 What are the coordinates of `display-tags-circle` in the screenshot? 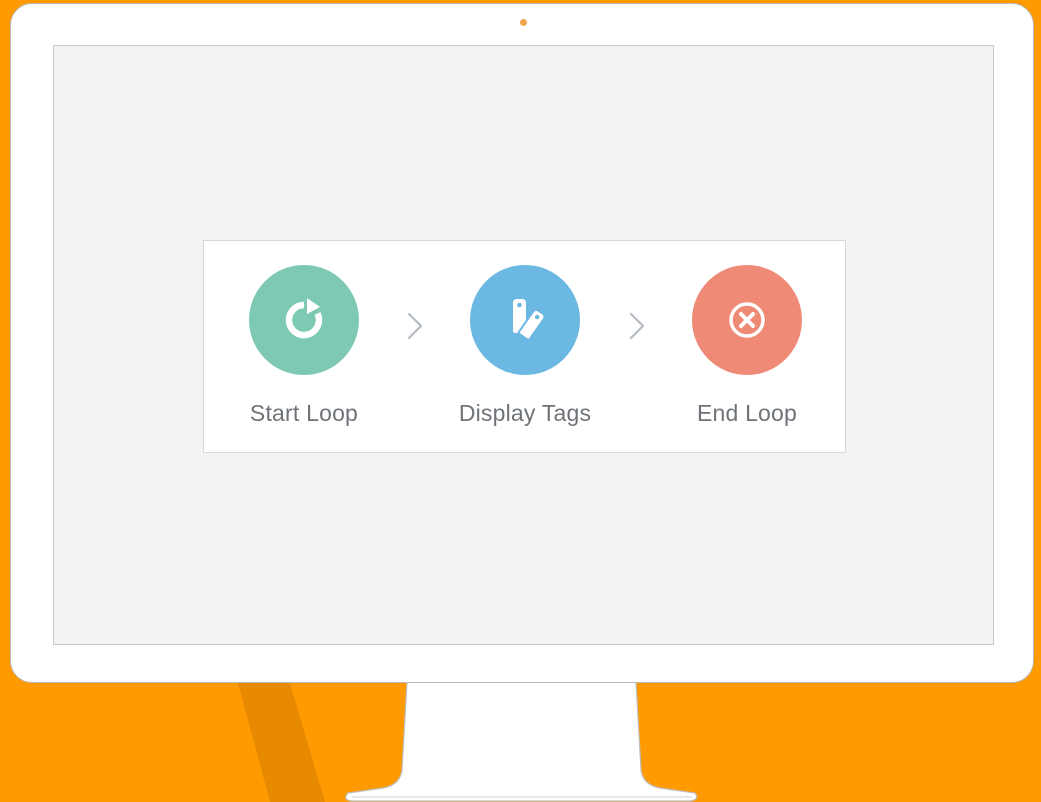 It's located at (525, 320).